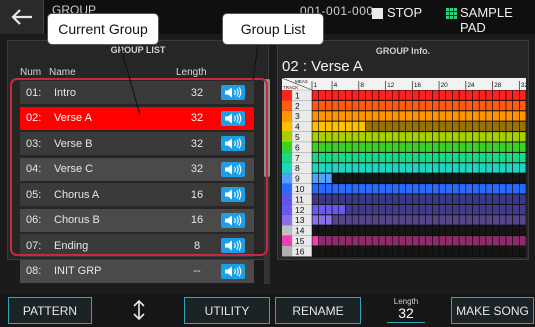 Image resolution: width=535 pixels, height=327 pixels. Describe the element at coordinates (137, 169) in the screenshot. I see `group-row: 04: Verse C 32` at that location.